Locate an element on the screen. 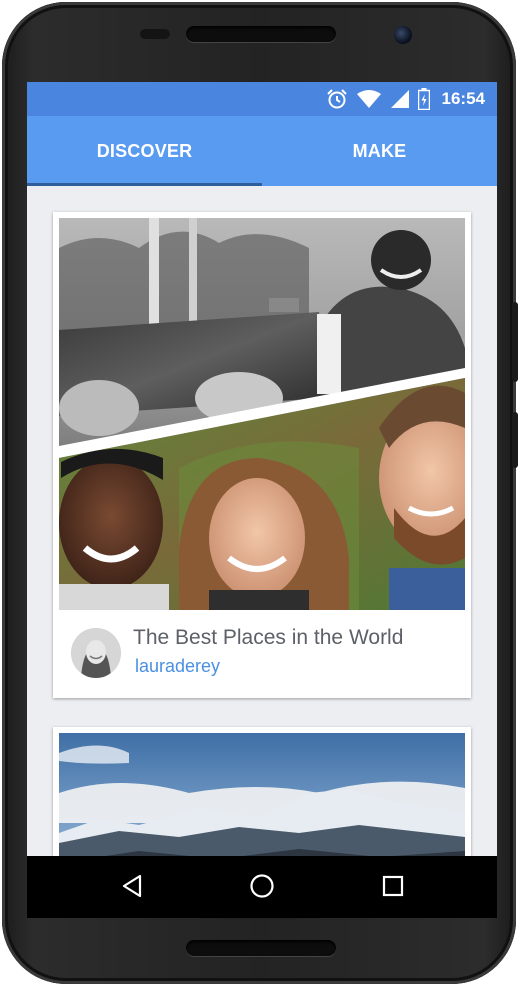  card-title: The Best Places in the World is located at coordinates (268, 638).